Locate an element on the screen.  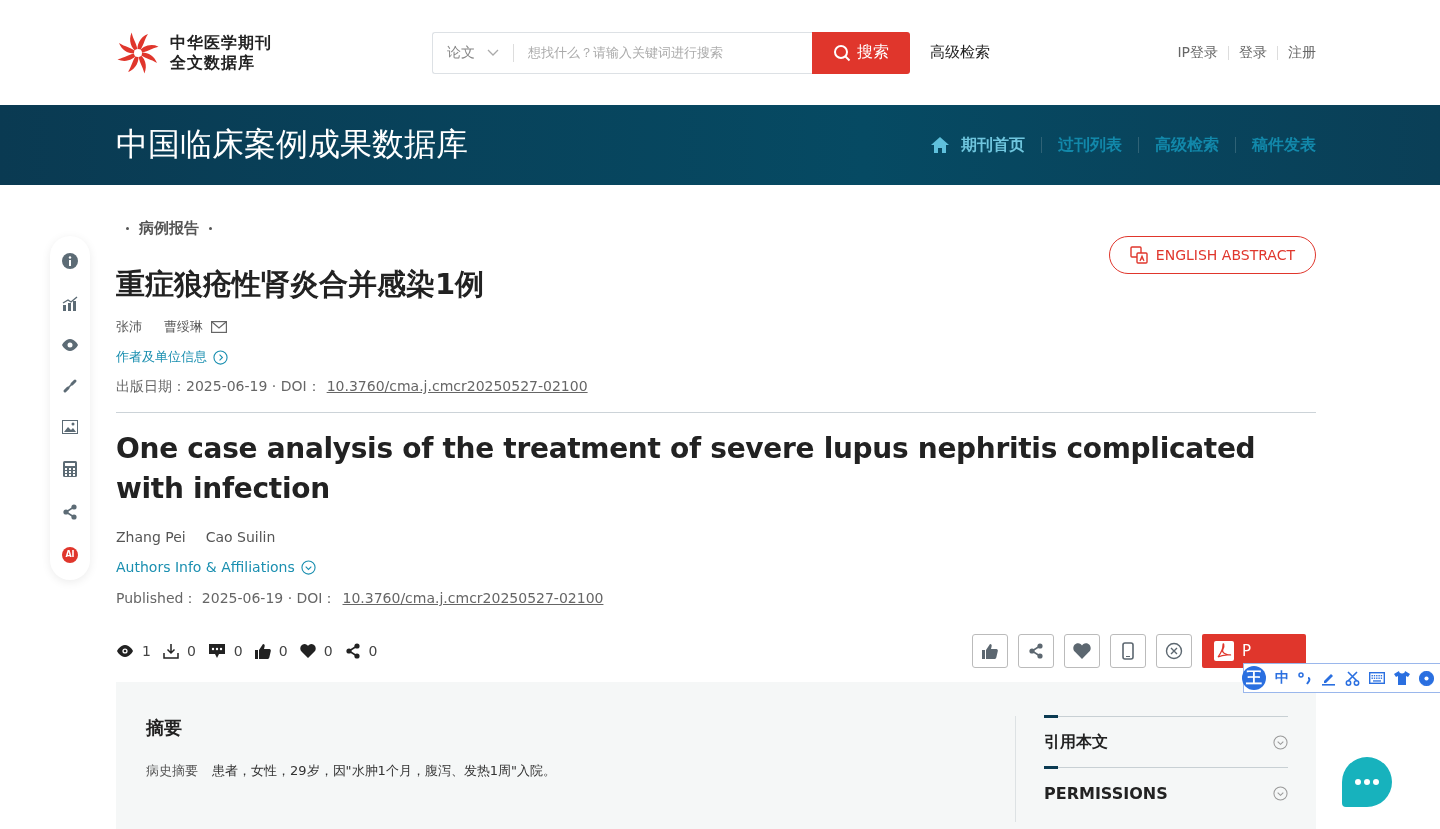
pdf-icon is located at coordinates (1224, 651).